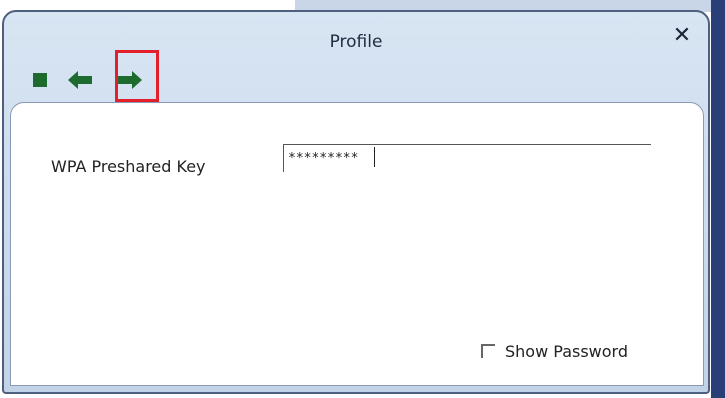  I want to click on wpa-key-input, so click(467, 158).